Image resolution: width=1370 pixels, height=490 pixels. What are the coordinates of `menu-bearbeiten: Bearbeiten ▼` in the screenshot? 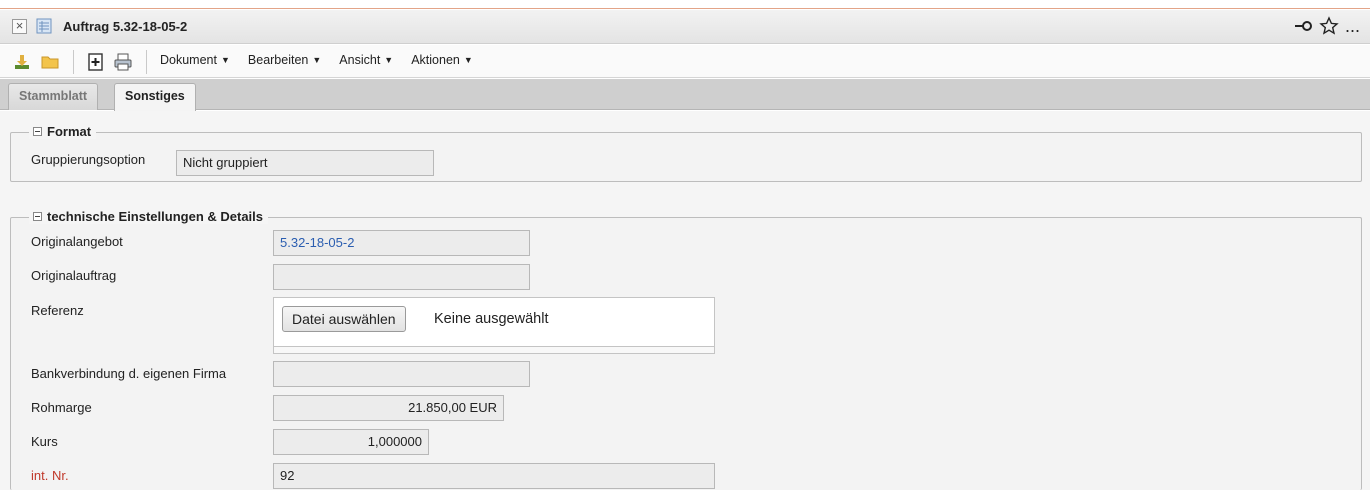 It's located at (284, 60).